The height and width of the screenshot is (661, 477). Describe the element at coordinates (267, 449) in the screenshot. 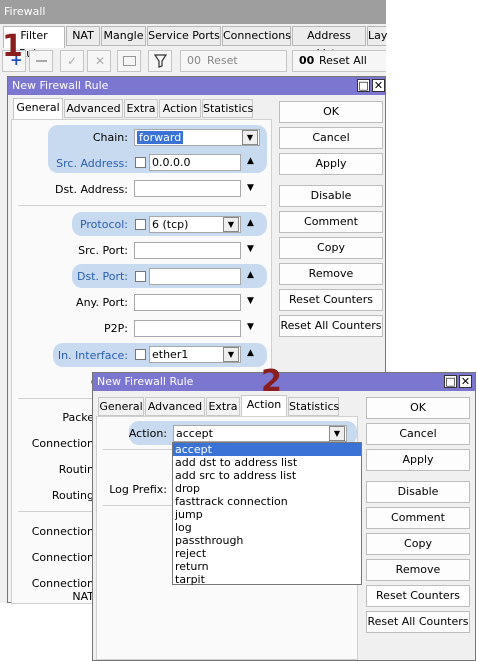

I see `option-accept: accept` at that location.